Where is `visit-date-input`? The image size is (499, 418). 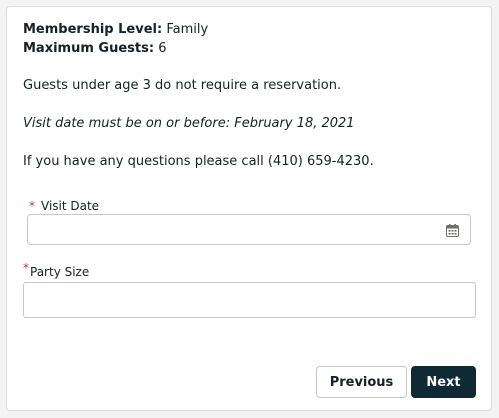 visit-date-input is located at coordinates (238, 229).